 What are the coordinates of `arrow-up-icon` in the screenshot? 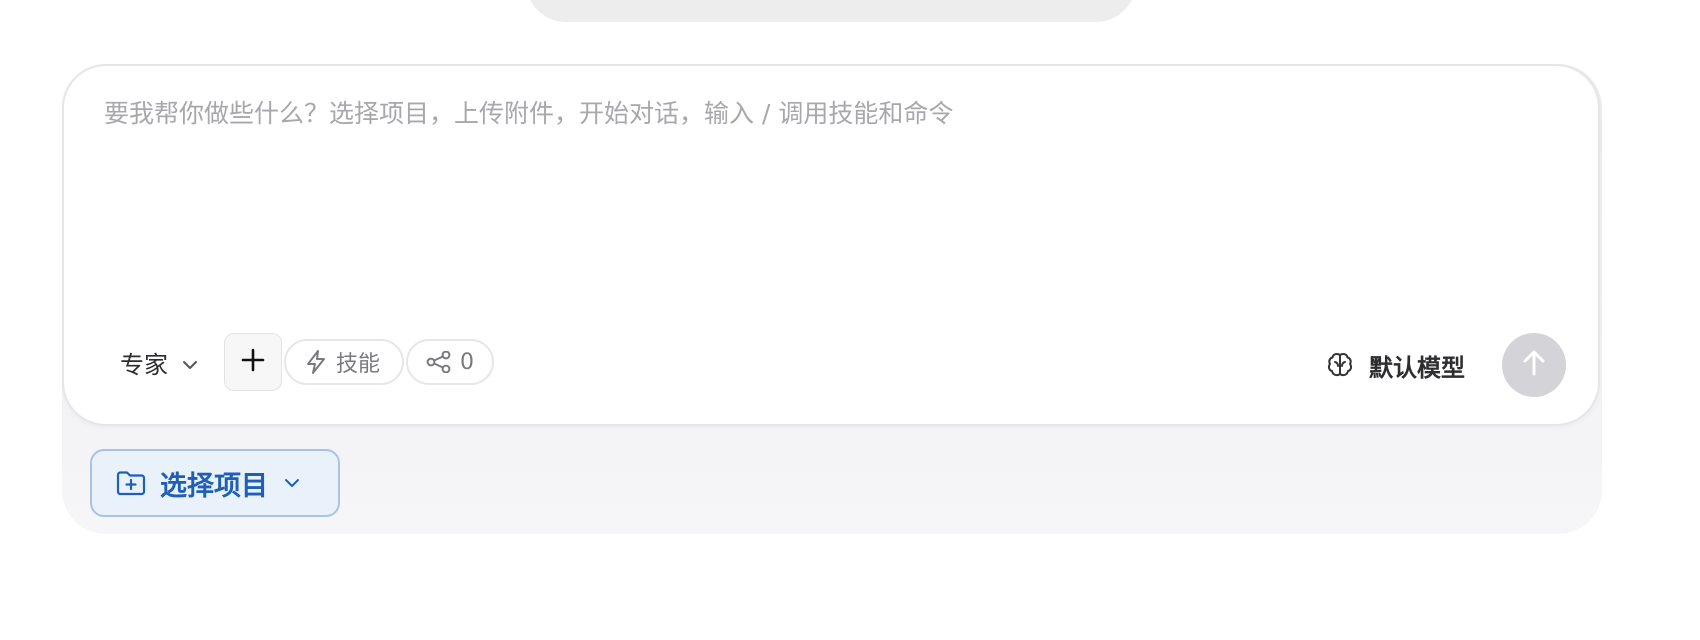 It's located at (1534, 365).